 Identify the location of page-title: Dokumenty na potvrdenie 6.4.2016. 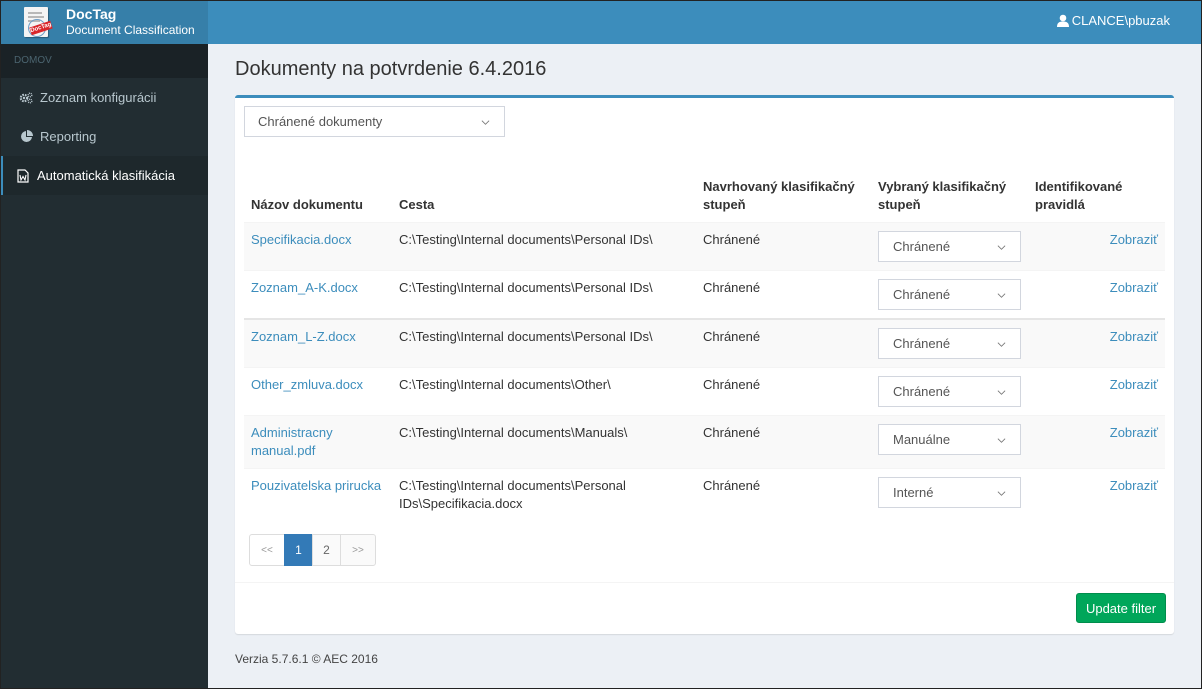
(391, 69).